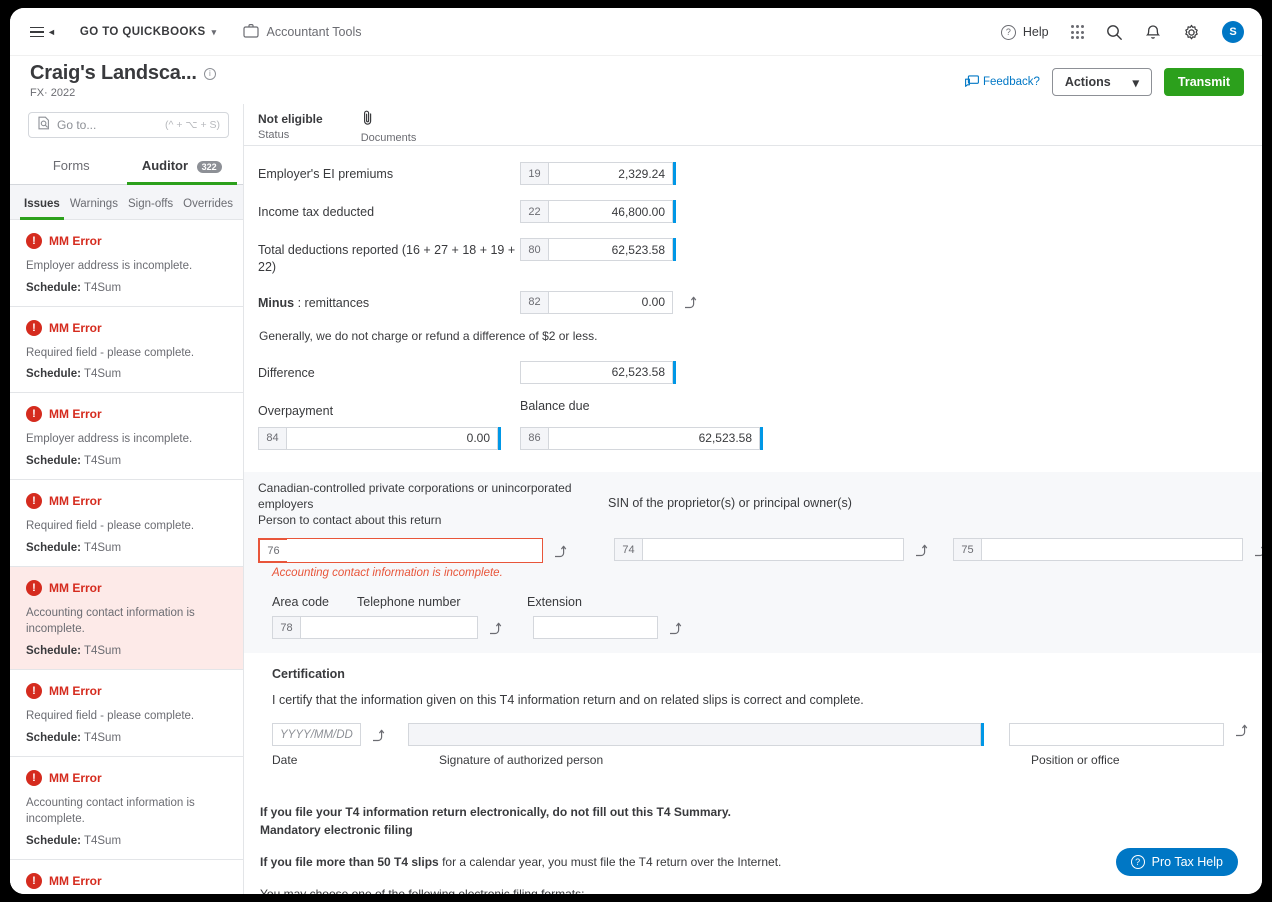 The width and height of the screenshot is (1272, 902). Describe the element at coordinates (1035, 32) in the screenshot. I see `help-label: Help` at that location.